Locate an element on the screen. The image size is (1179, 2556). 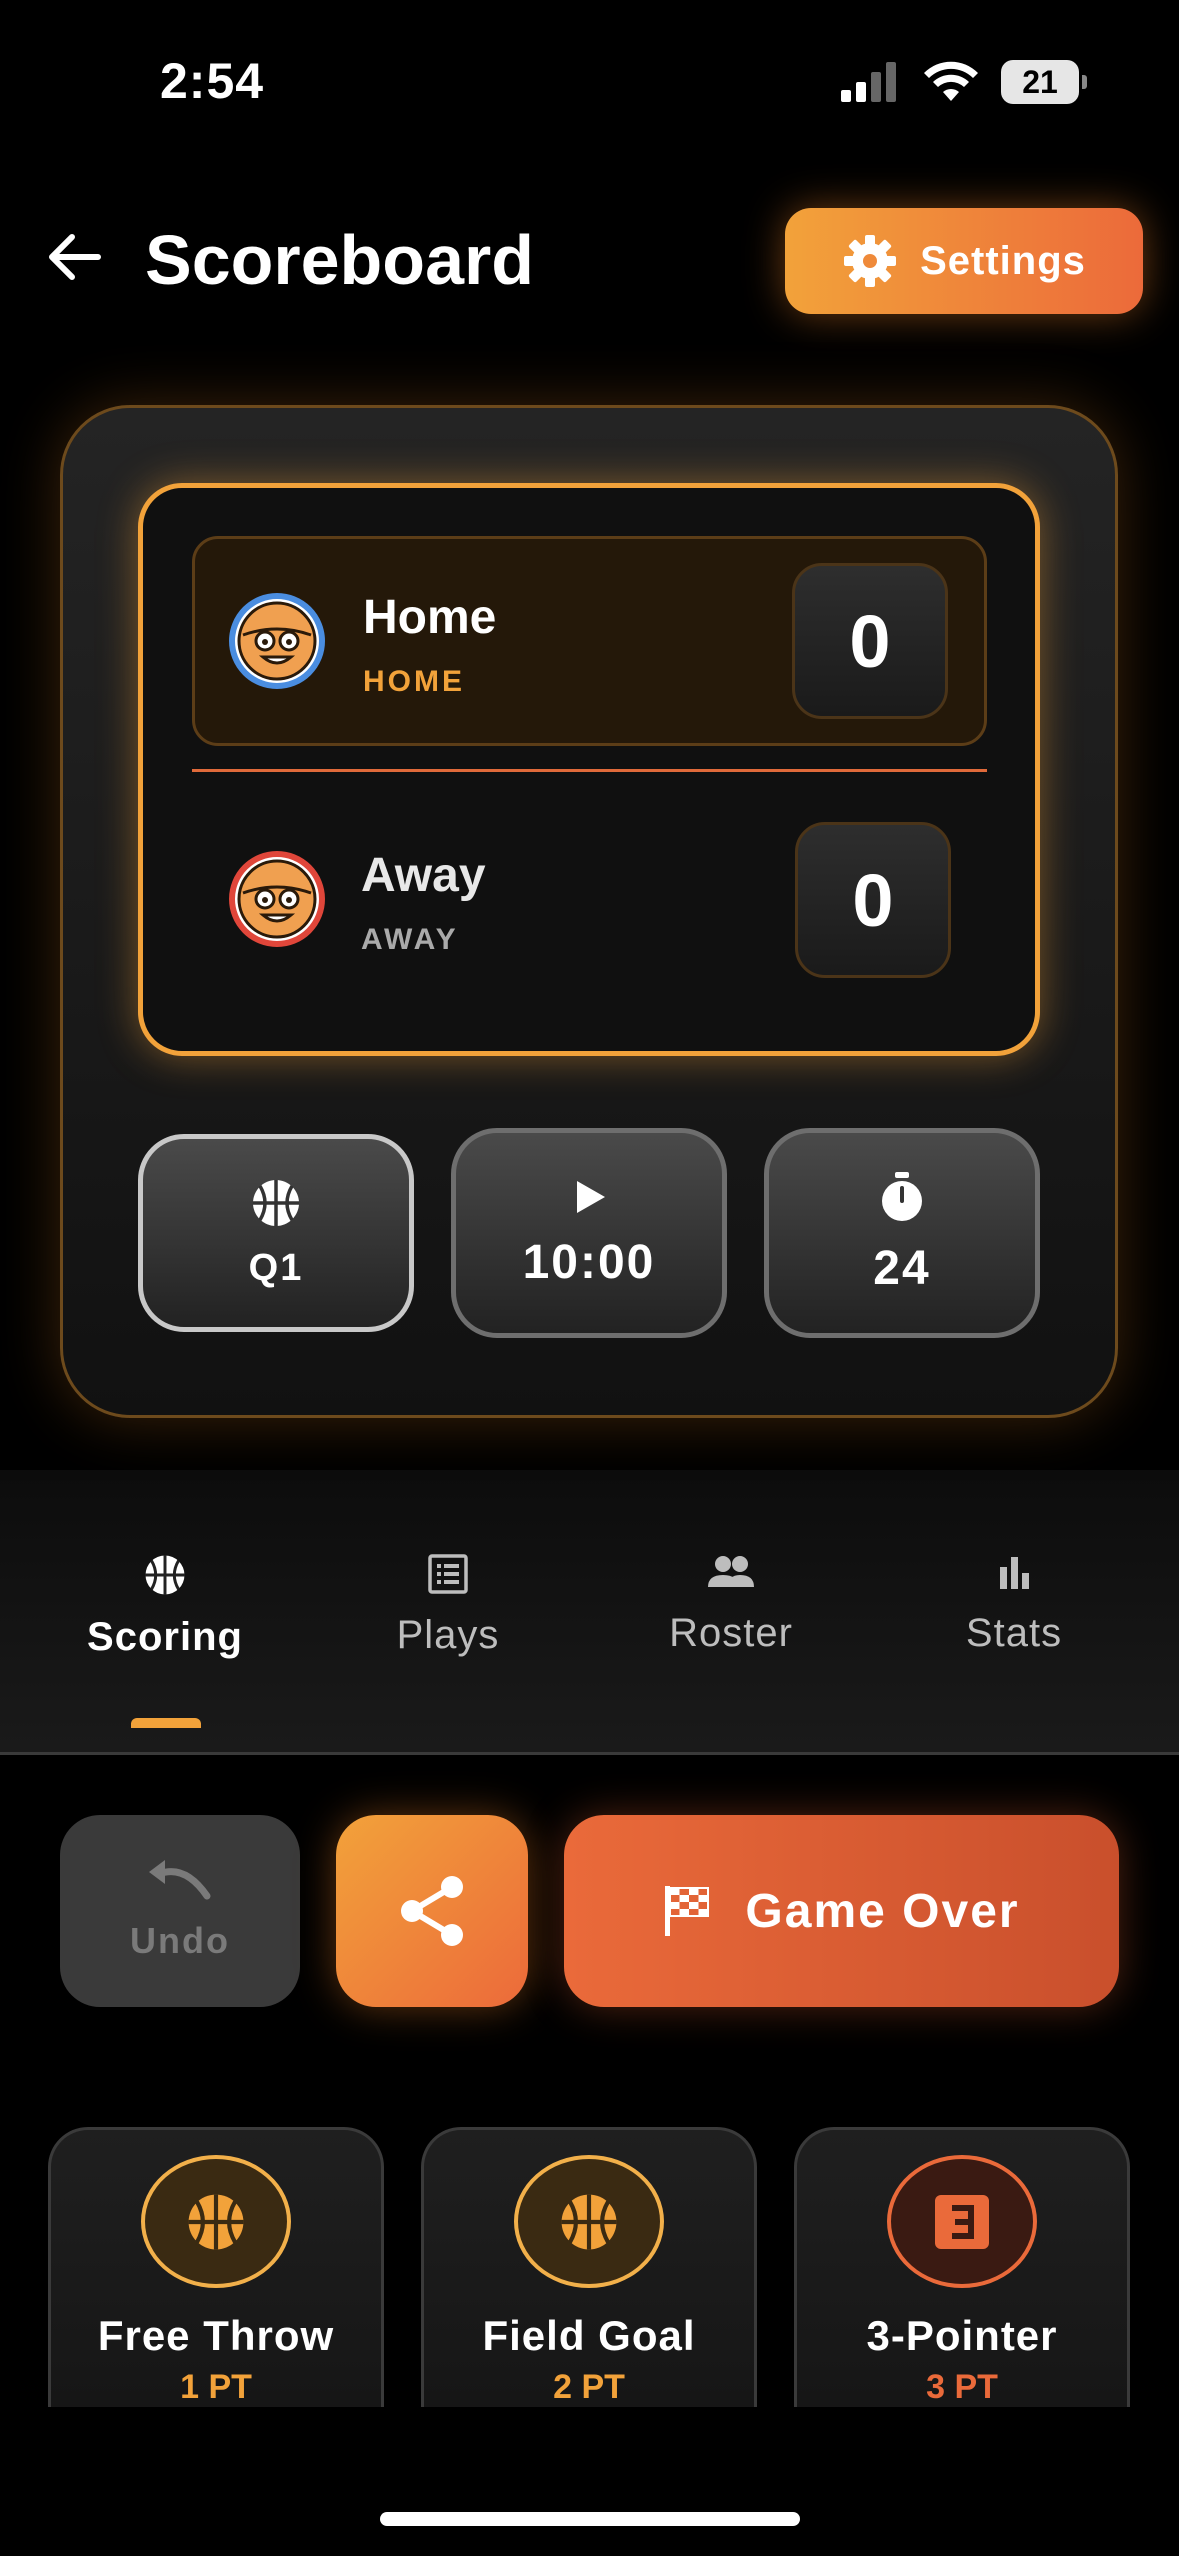
tile-points: 3 PT is located at coordinates (962, 2387).